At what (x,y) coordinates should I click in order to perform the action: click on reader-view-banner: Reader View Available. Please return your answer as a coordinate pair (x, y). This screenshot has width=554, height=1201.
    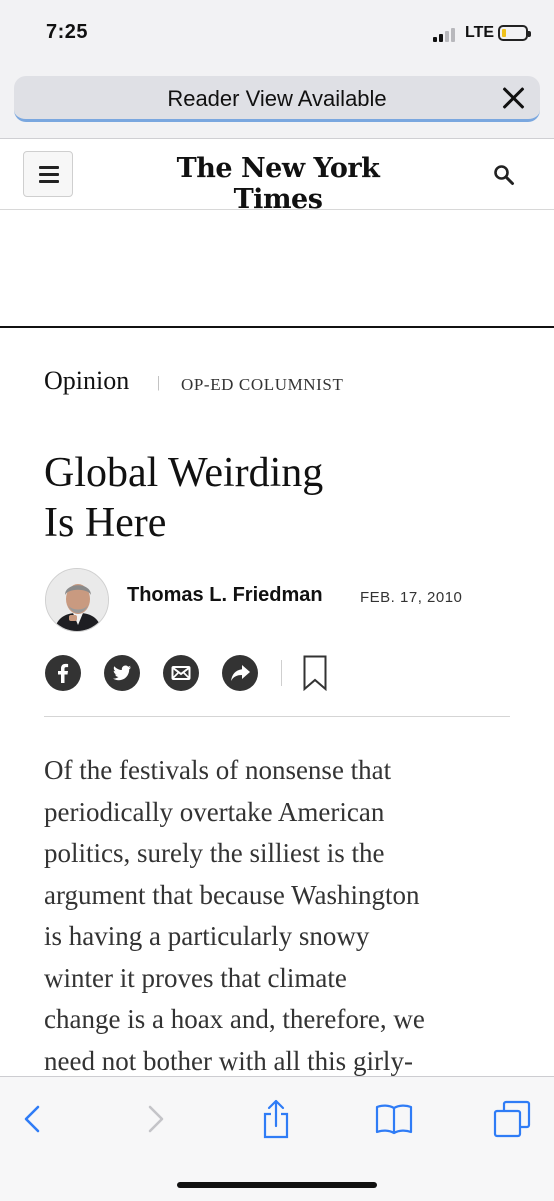
    Looking at the image, I should click on (277, 99).